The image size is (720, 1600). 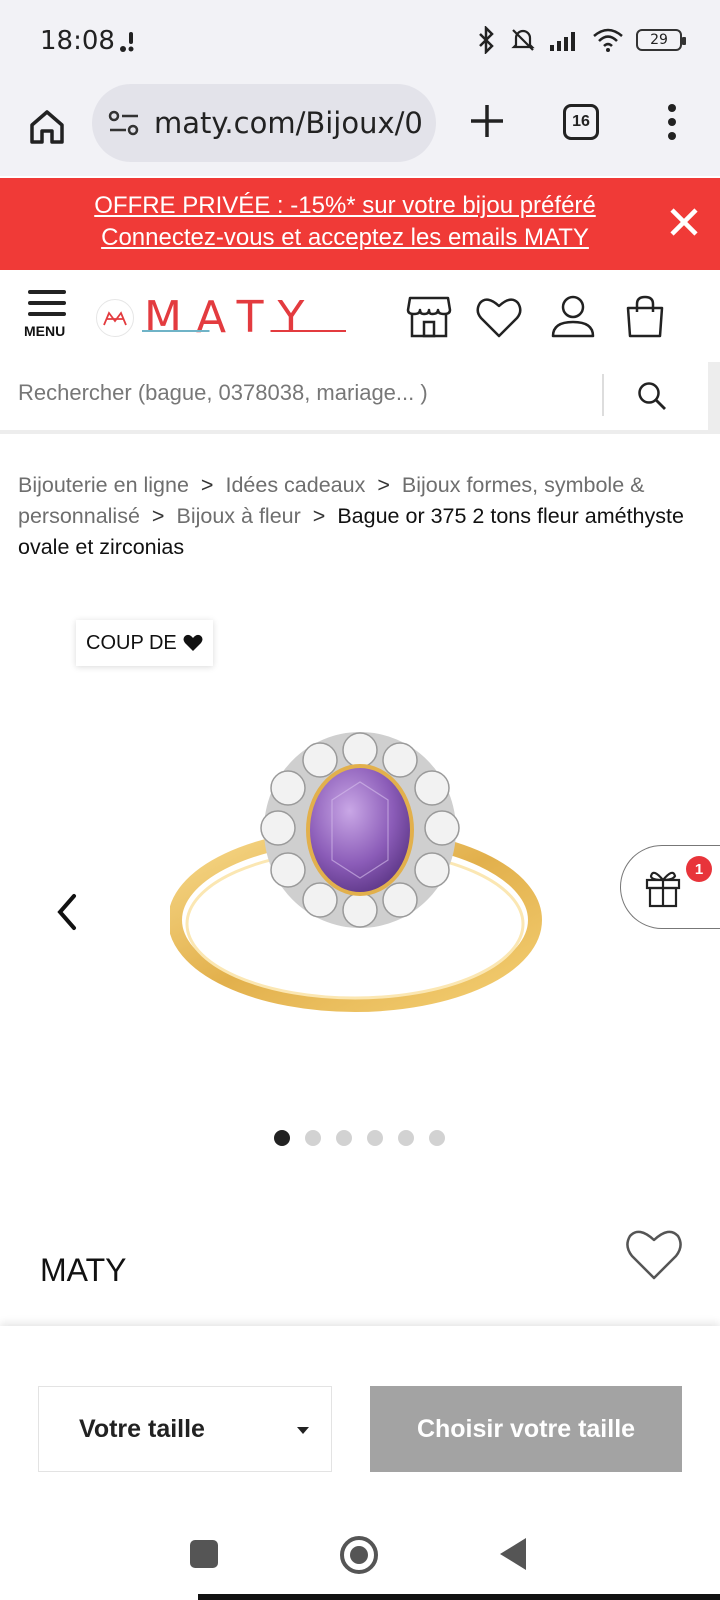 I want to click on back-button, so click(x=513, y=1554).